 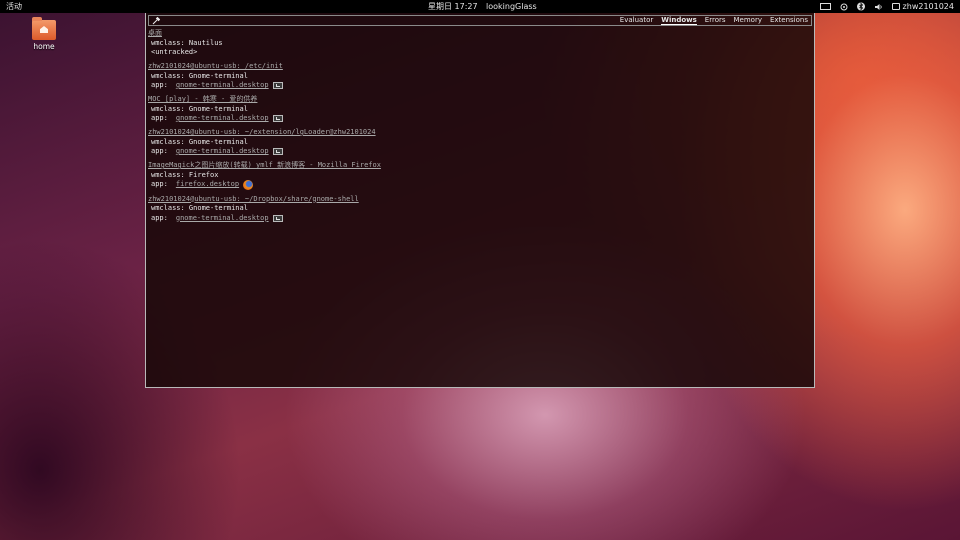 I want to click on window-entry: 桌面 wmclass: Nautilus <untracked>, so click(x=479, y=43).